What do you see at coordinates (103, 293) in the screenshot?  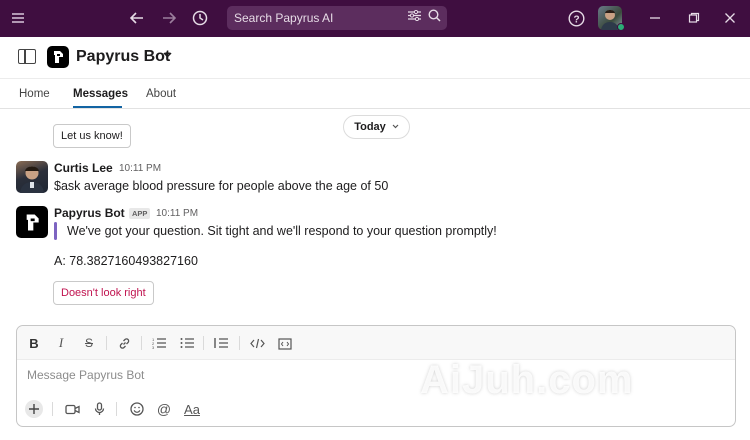 I see `doesnt-look-right-button: Doesn't look right` at bounding box center [103, 293].